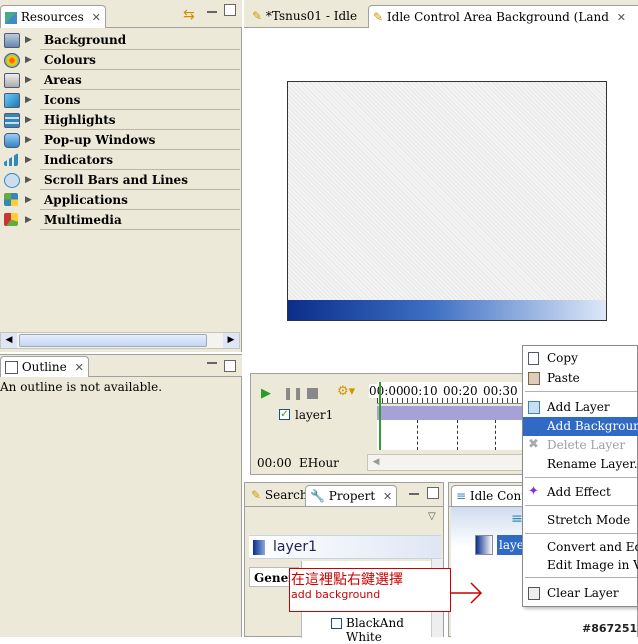  Describe the element at coordinates (500, 391) in the screenshot. I see `tick-label: 00:30` at that location.